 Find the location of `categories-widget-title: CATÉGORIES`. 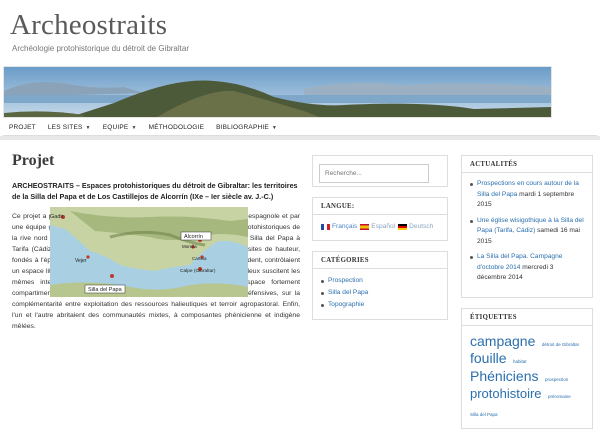

categories-widget-title: CATÉGORIES is located at coordinates (380, 260).